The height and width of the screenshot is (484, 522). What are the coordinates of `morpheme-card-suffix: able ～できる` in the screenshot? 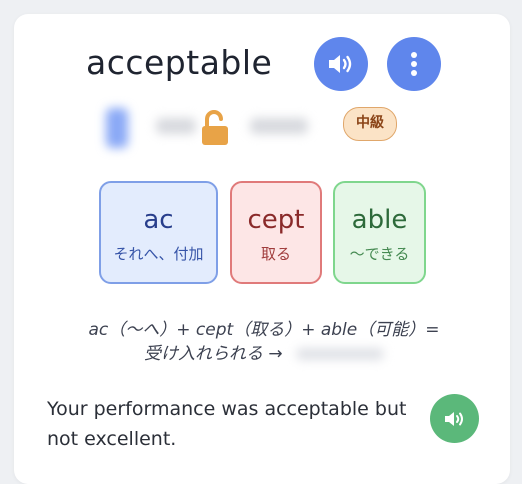 It's located at (379, 232).